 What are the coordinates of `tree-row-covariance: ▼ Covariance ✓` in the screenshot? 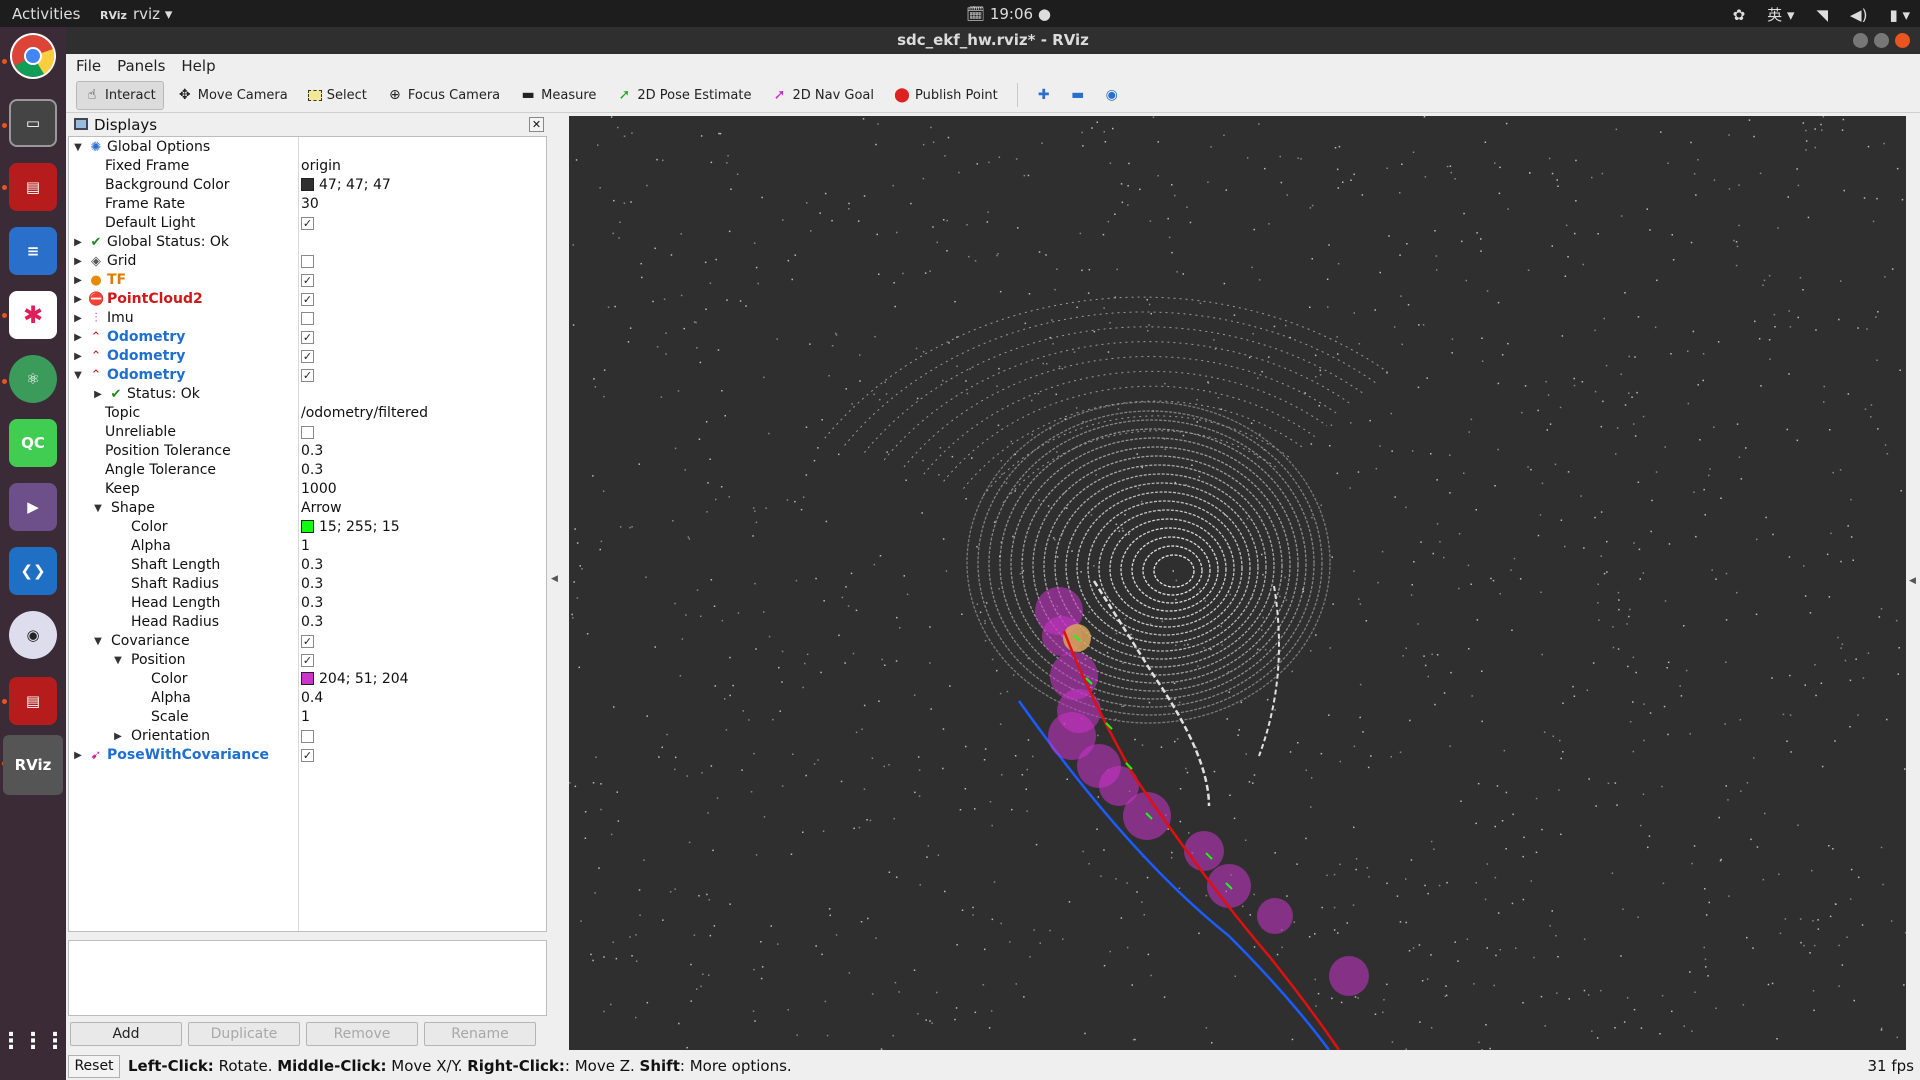 It's located at (307, 641).